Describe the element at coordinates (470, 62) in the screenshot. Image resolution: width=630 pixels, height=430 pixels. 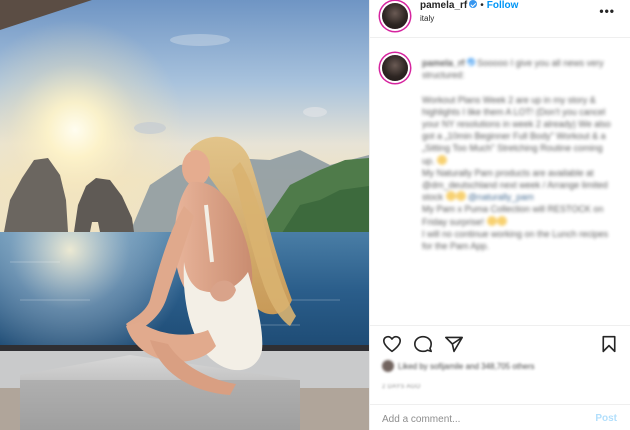
I see `caption-verified-icon` at that location.